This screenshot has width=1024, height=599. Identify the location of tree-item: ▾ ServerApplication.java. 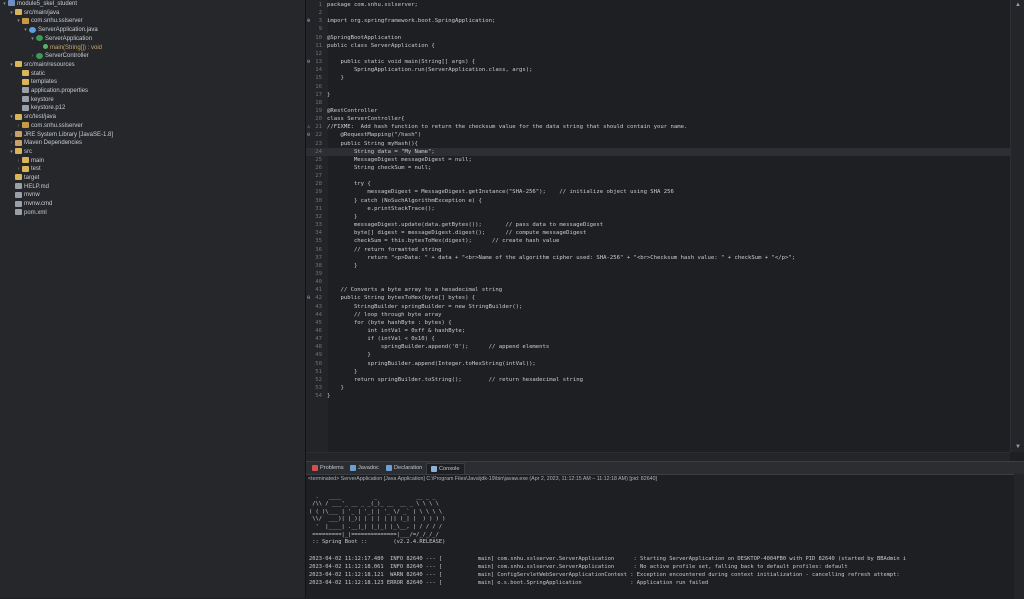
(49, 30).